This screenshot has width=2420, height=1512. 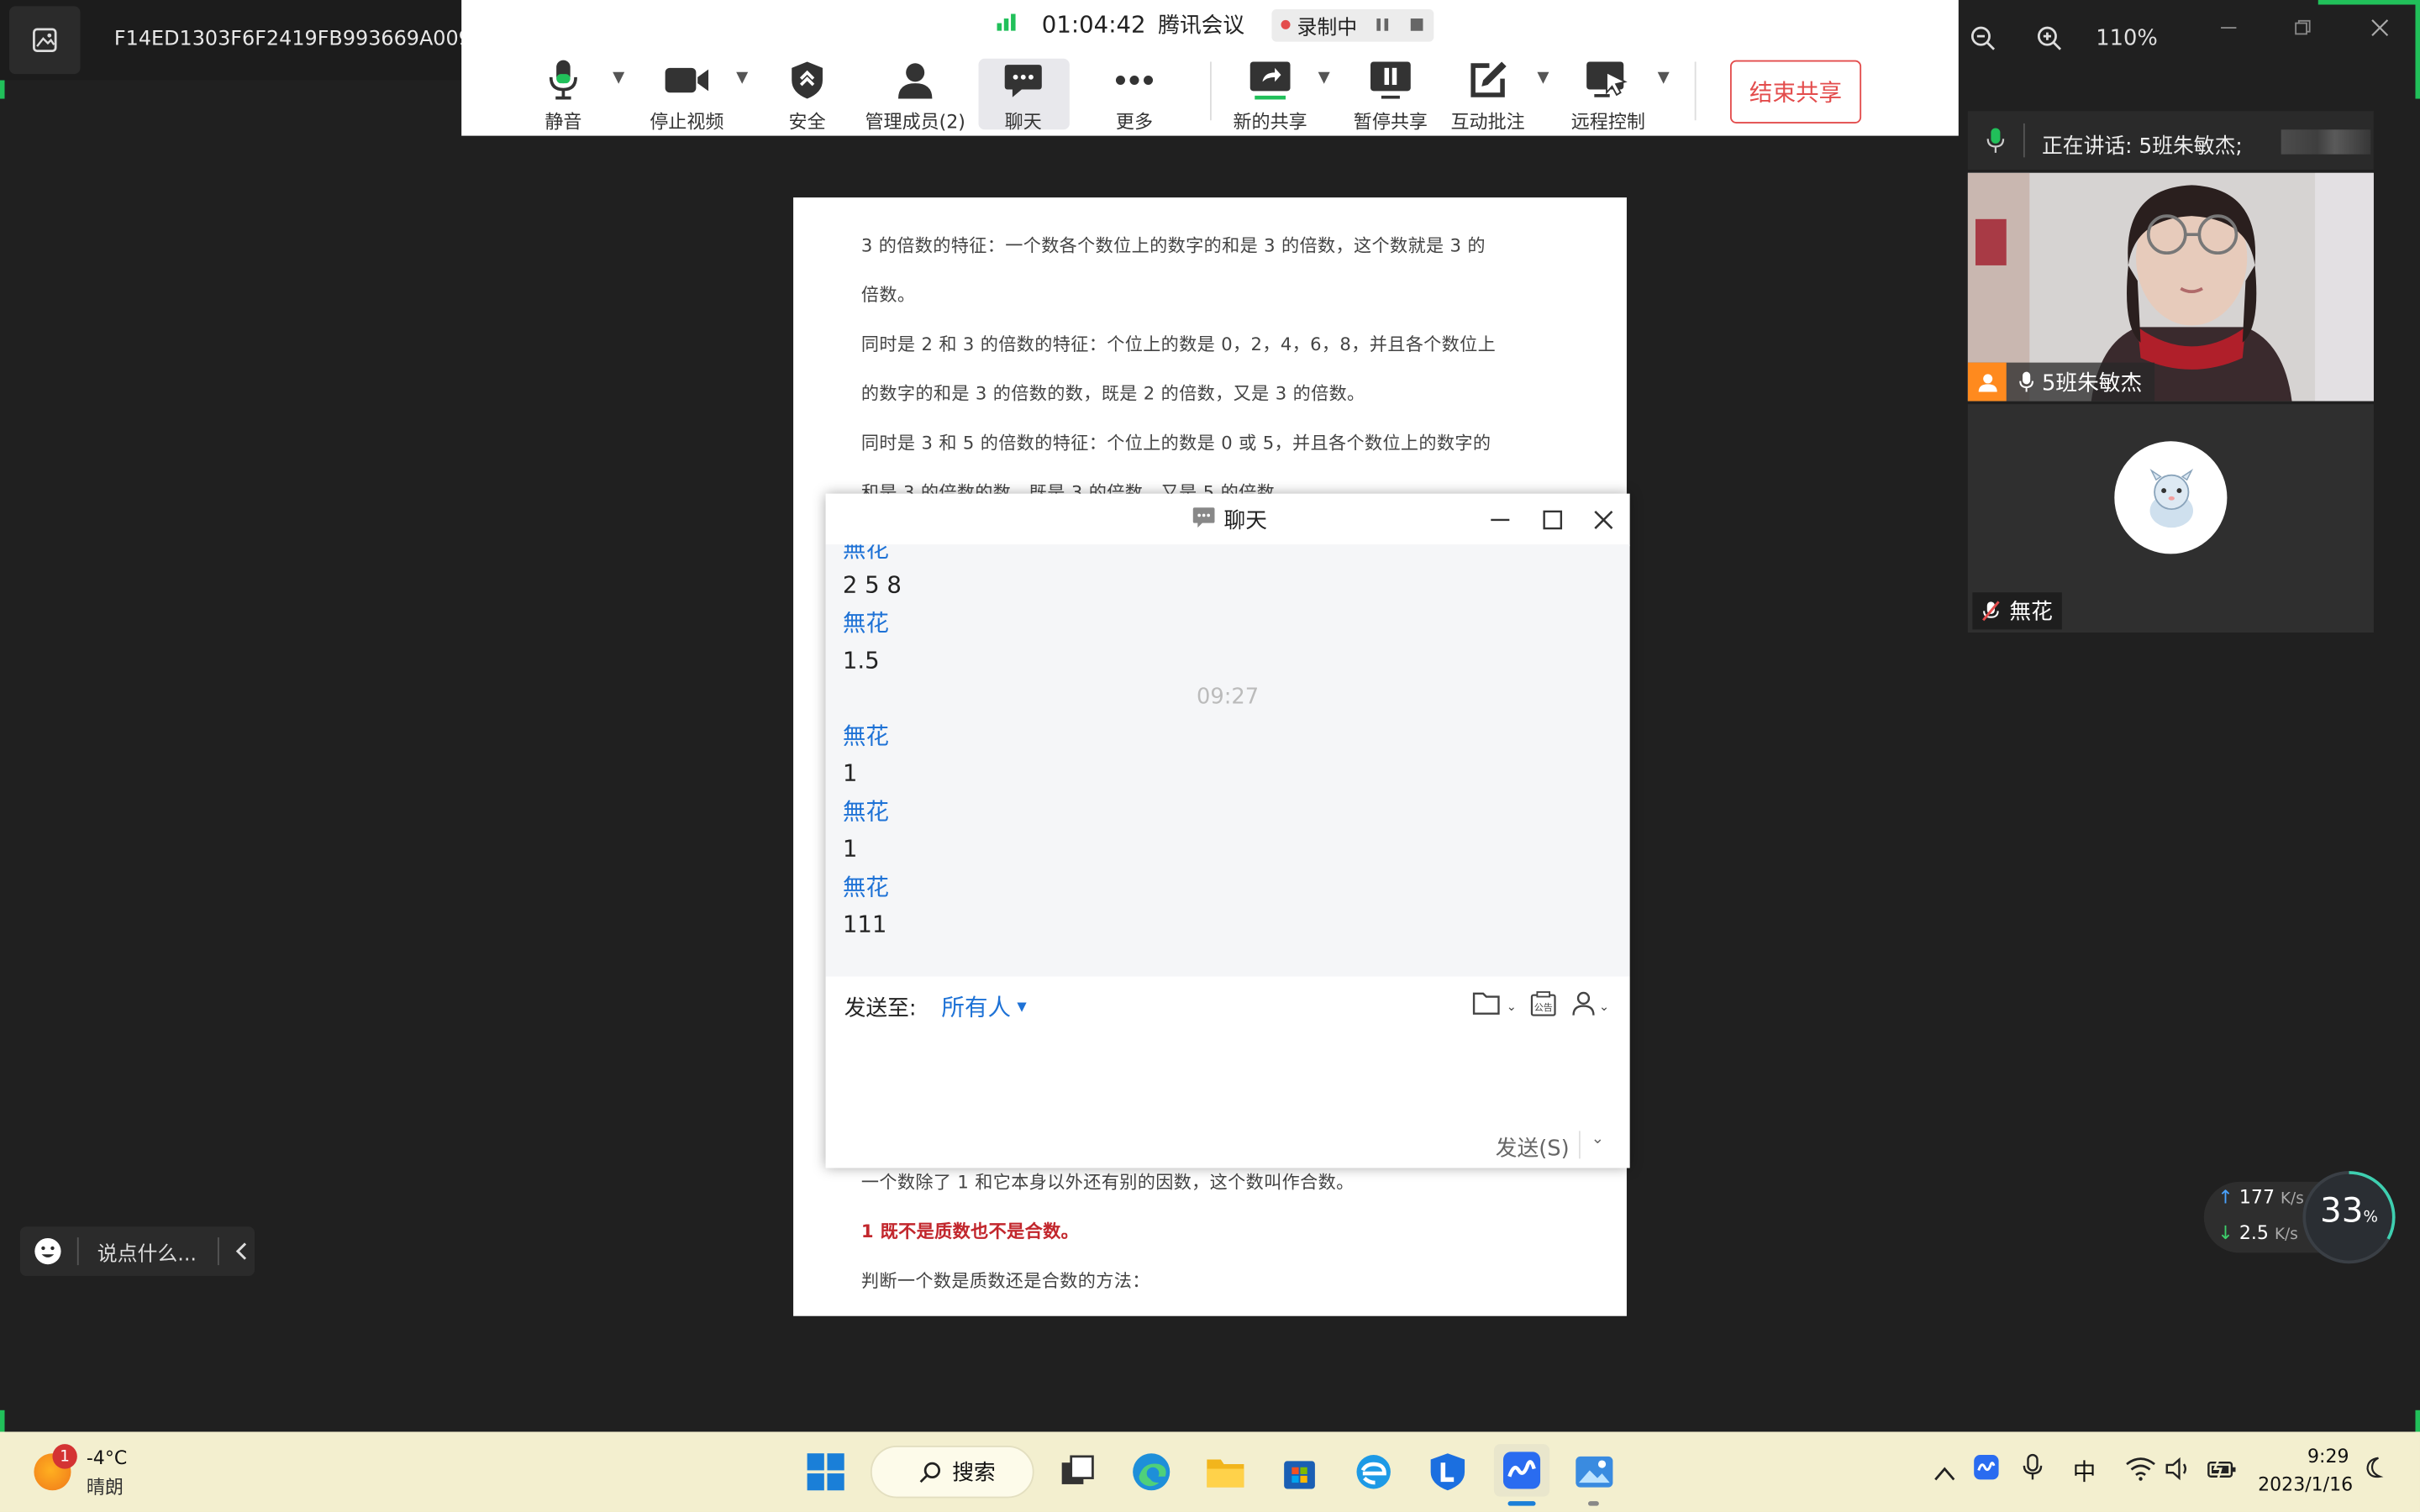 I want to click on store-icon, so click(x=1299, y=1472).